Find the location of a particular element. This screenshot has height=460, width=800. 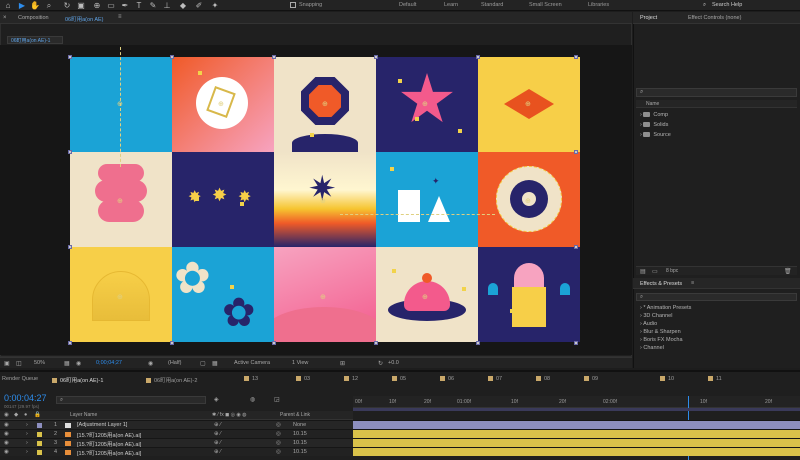

tab-comp-06: 06 is located at coordinates (447, 379).